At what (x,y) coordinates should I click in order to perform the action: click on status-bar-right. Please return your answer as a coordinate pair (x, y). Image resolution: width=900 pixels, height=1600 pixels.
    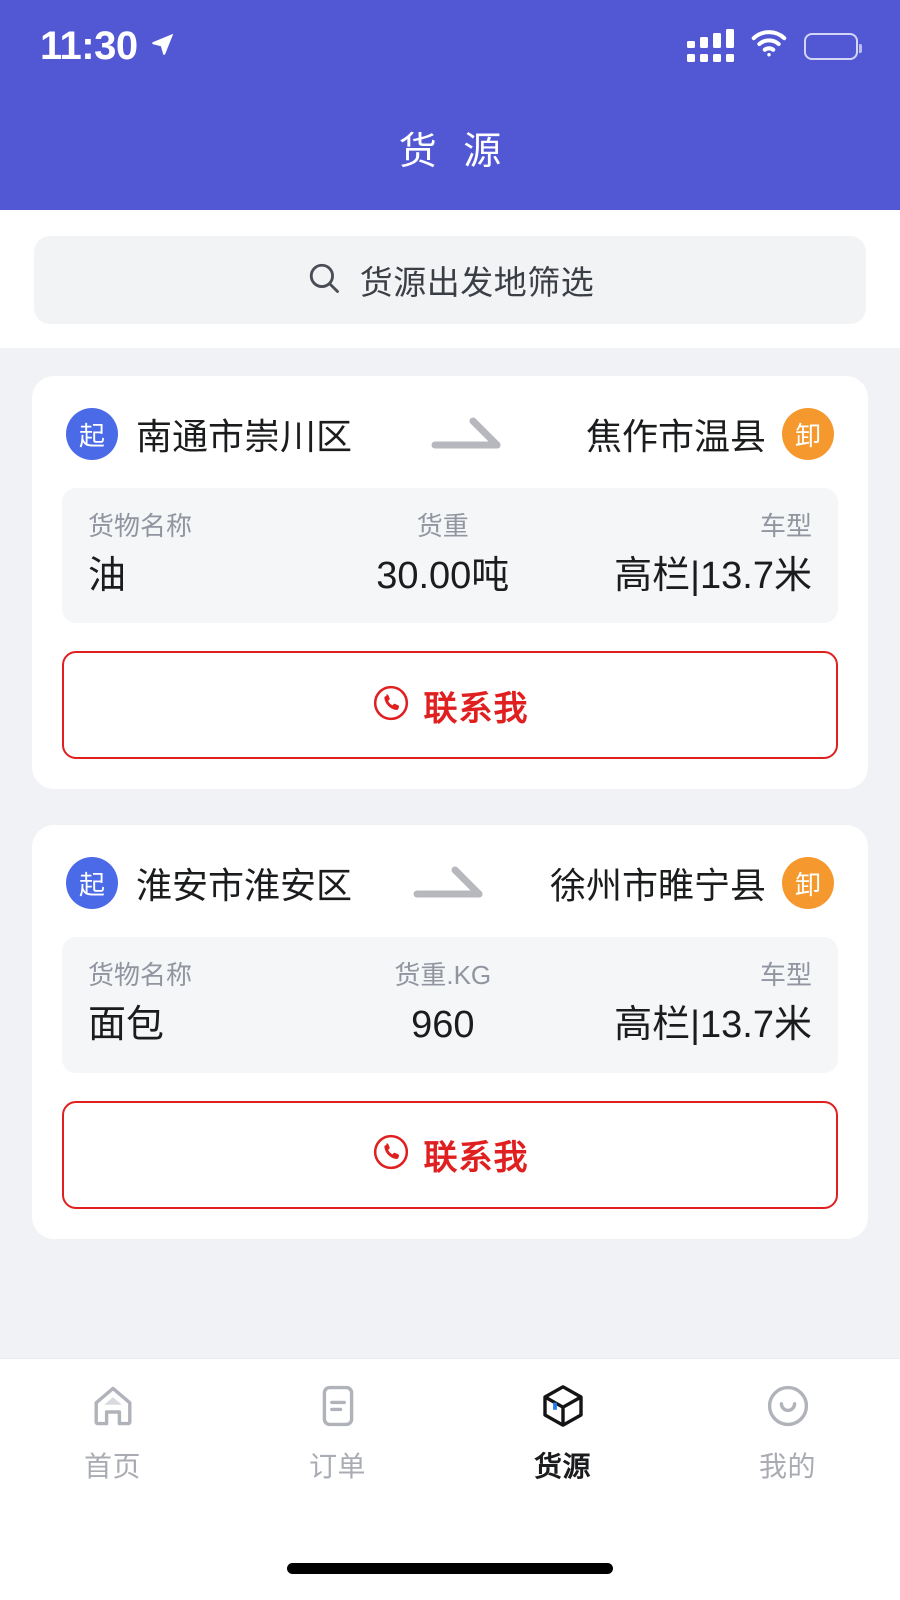
    Looking at the image, I should click on (774, 46).